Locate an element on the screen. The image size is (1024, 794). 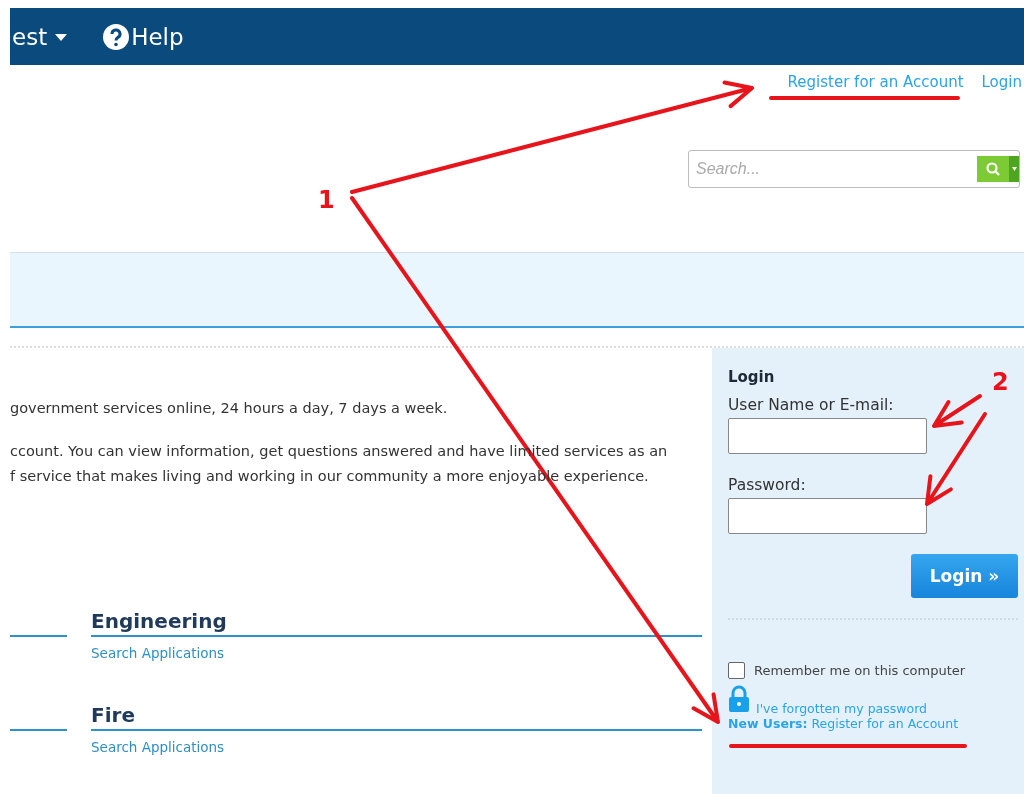
field-label: Password: is located at coordinates (767, 485).